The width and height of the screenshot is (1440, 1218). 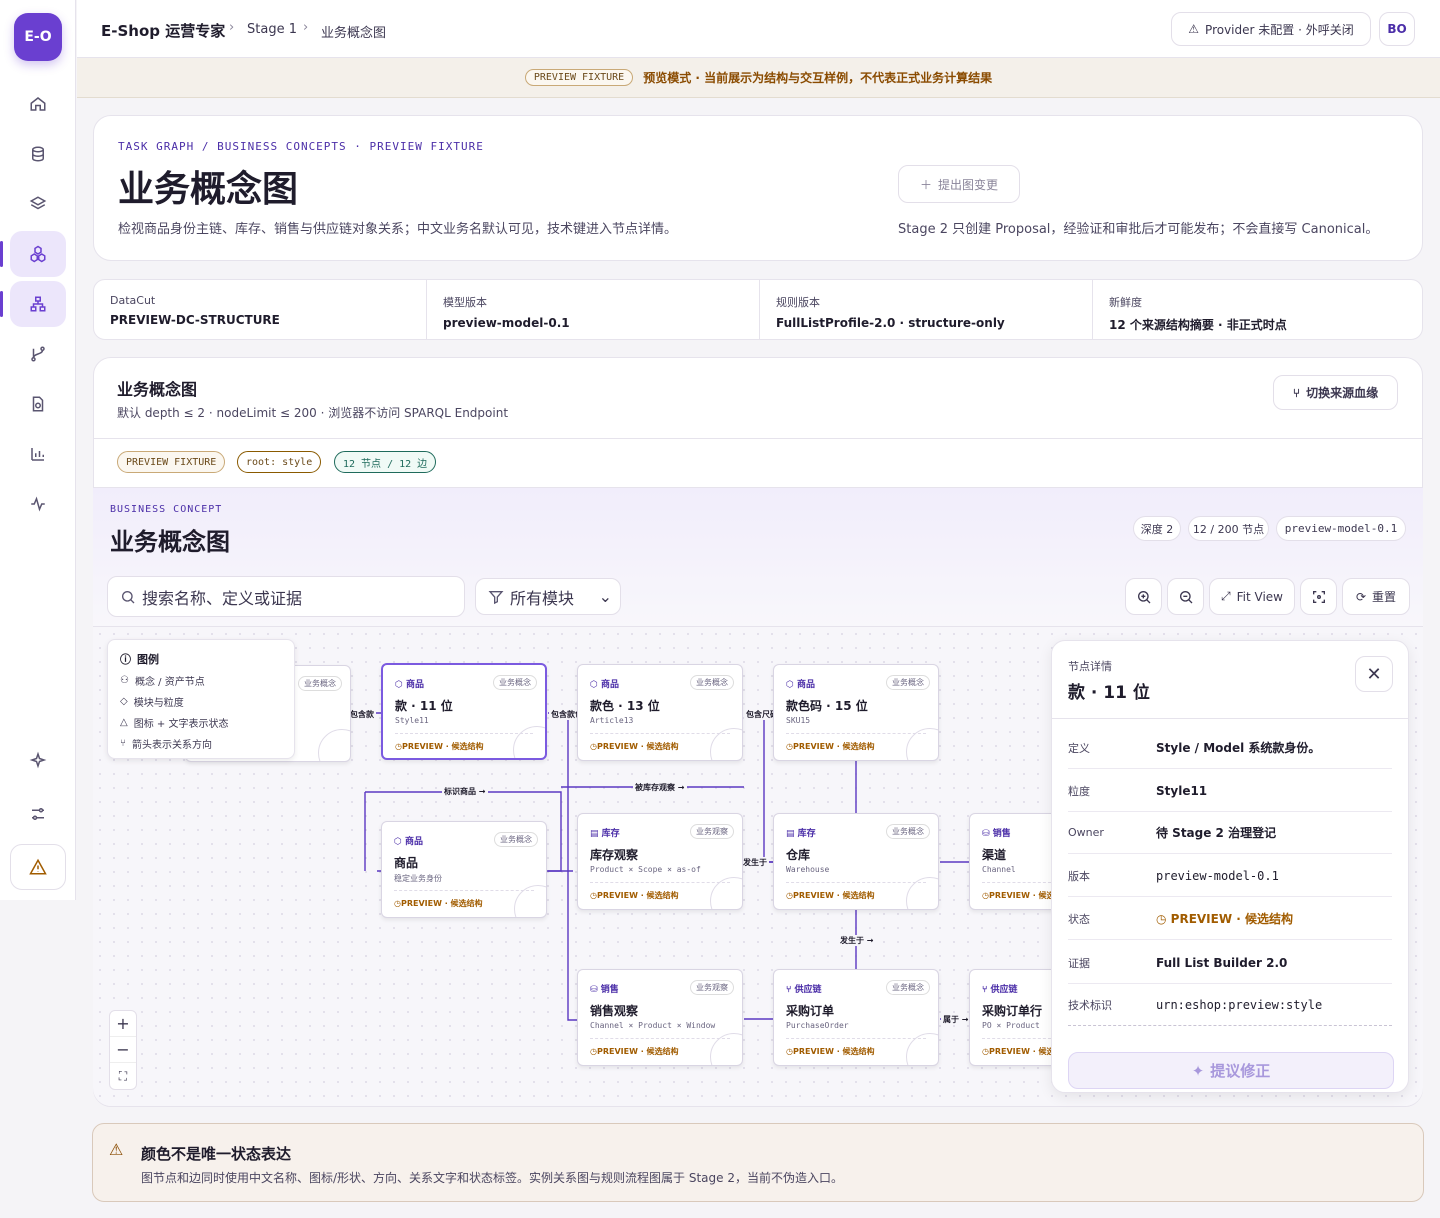 I want to click on node-name: 款色码 · 15 位, so click(x=827, y=706).